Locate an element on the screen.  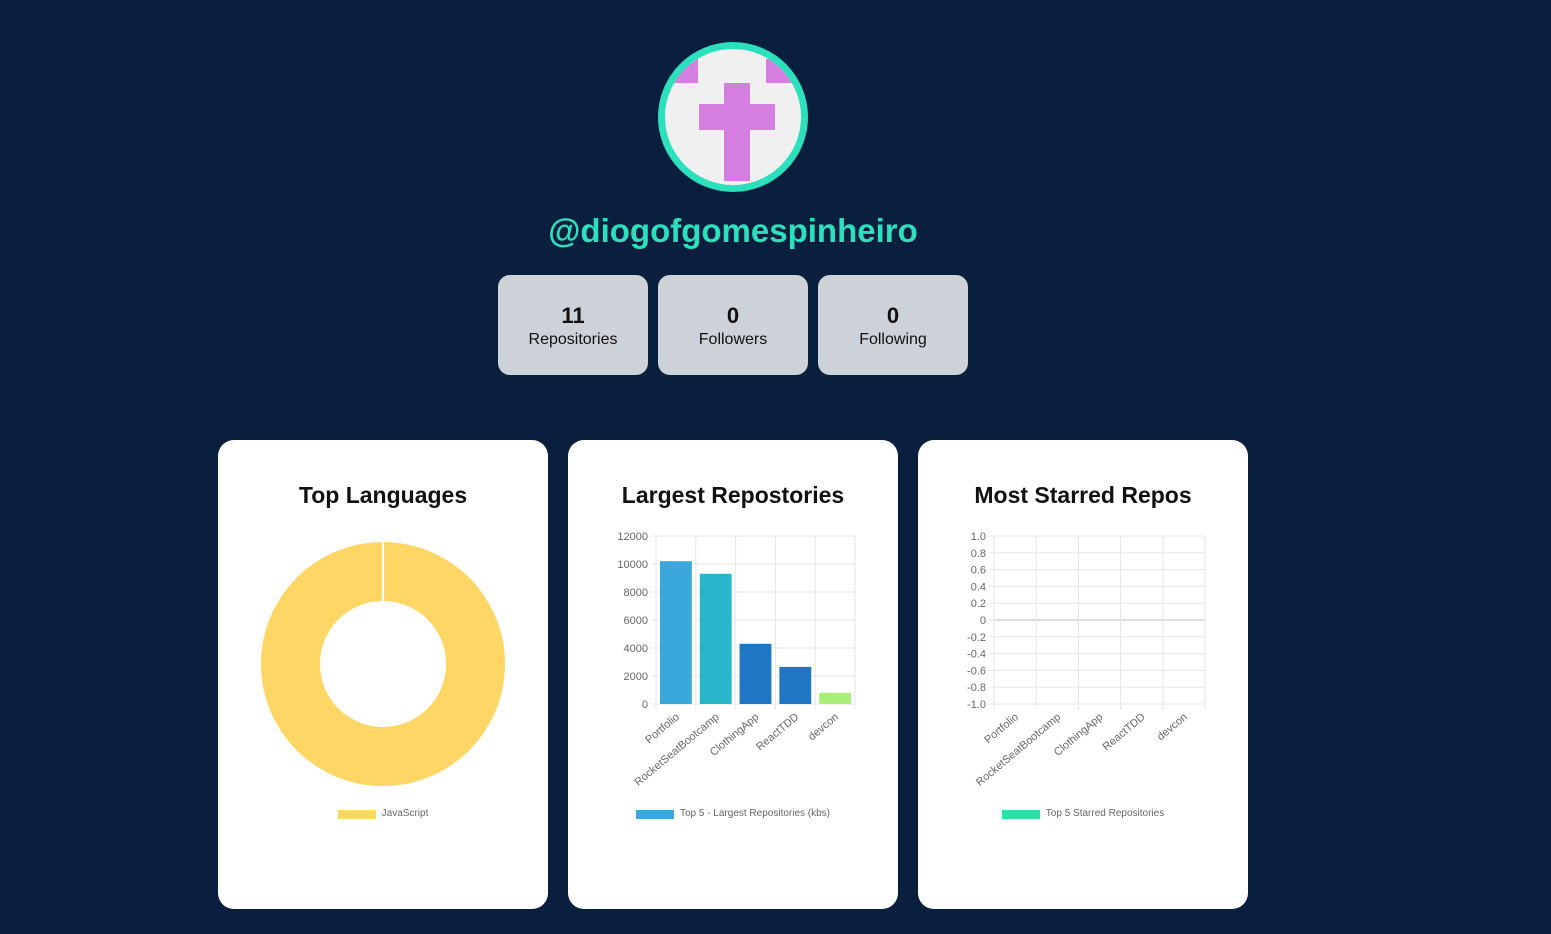
avatar is located at coordinates (733, 117).